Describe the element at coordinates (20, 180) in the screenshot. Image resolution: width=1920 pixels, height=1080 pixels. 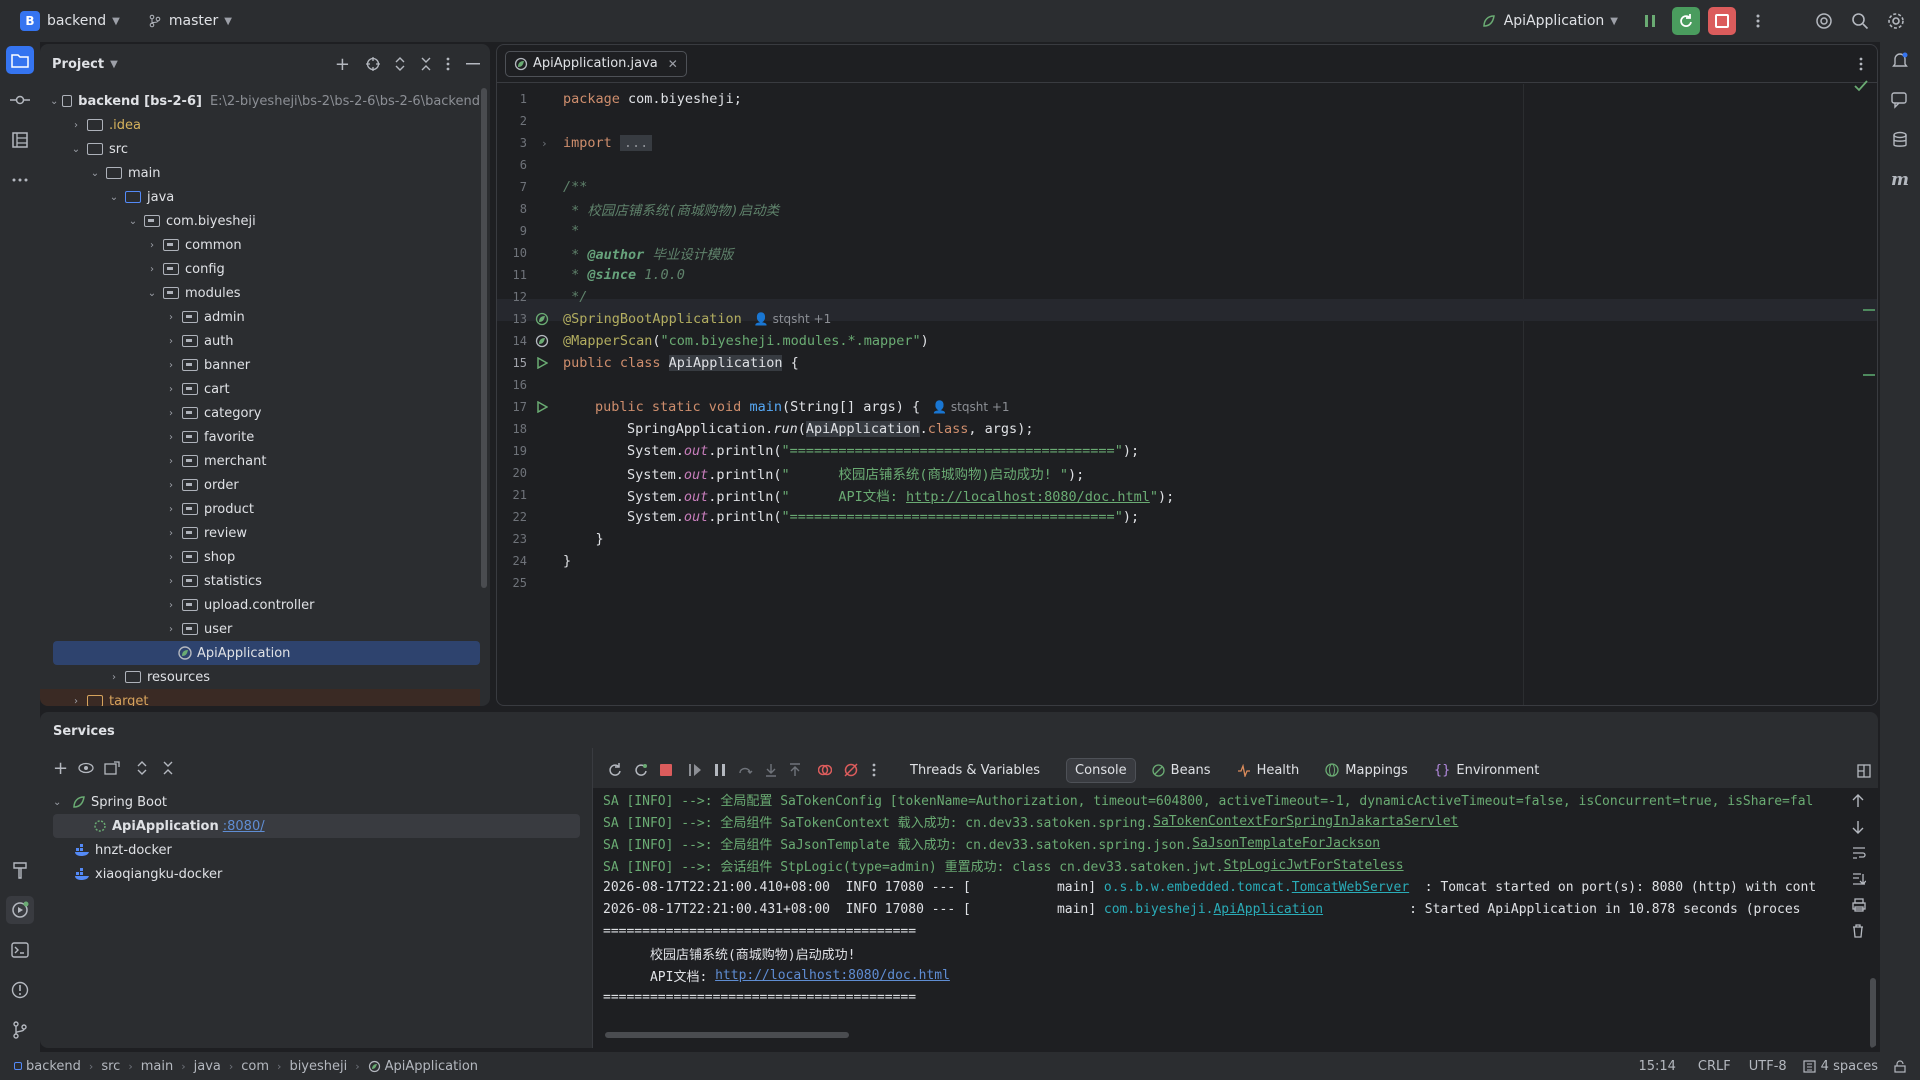
I see `more-tools-button` at that location.